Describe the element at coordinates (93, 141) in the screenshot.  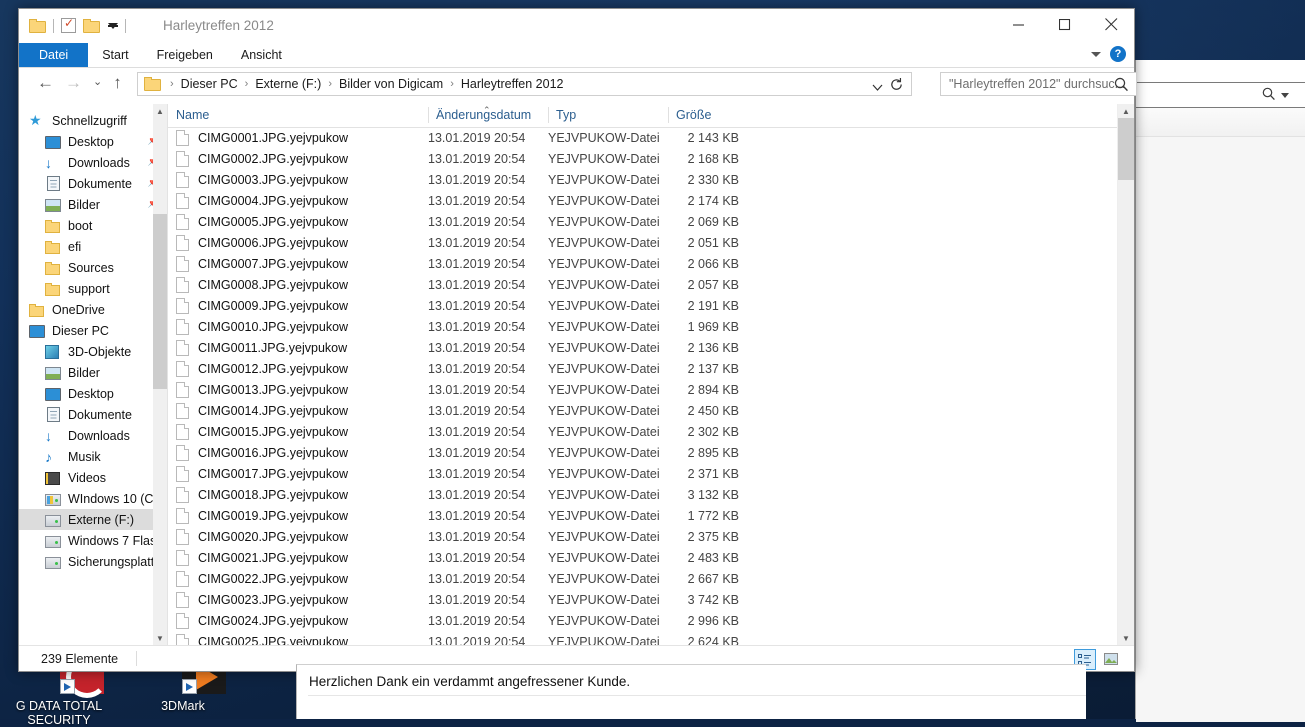
I see `sidebar-item-desktop: Desktop📌` at that location.